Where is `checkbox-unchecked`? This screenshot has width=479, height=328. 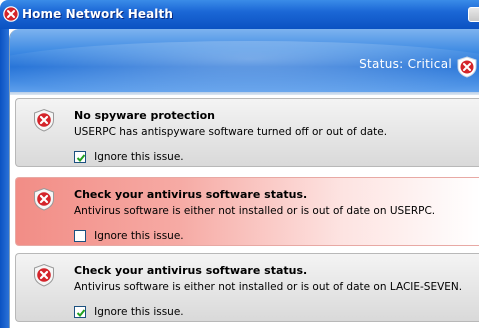
checkbox-unchecked is located at coordinates (80, 235).